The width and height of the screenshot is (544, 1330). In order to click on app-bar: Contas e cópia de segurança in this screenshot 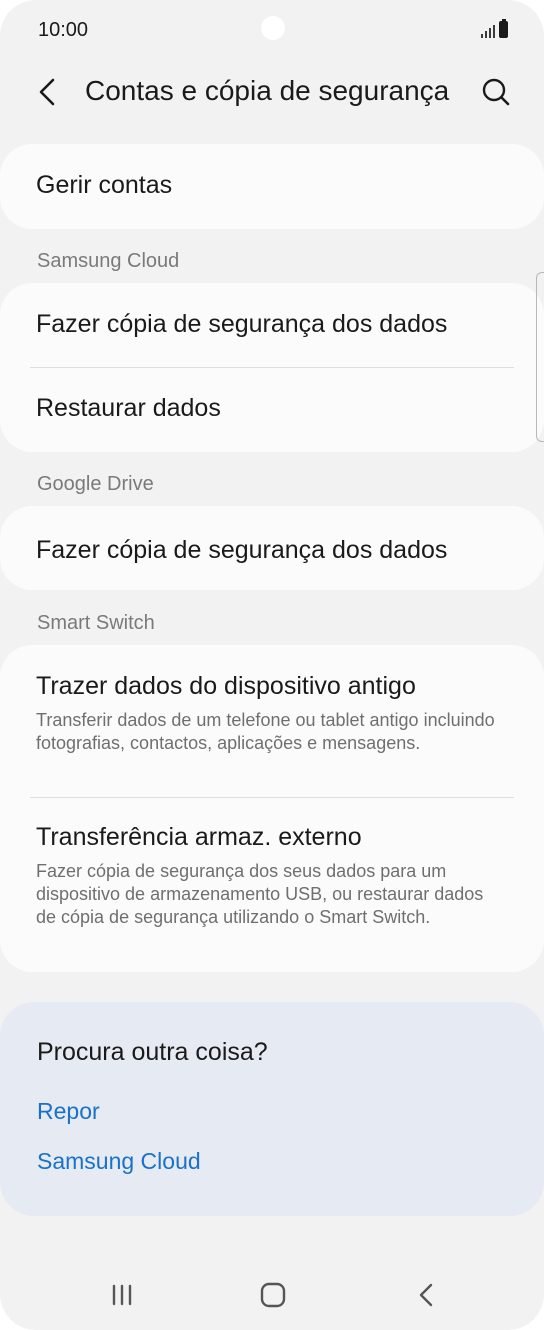, I will do `click(272, 92)`.